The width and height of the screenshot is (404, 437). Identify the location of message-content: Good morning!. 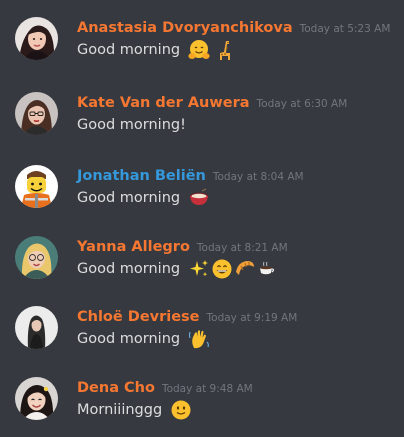
(131, 125).